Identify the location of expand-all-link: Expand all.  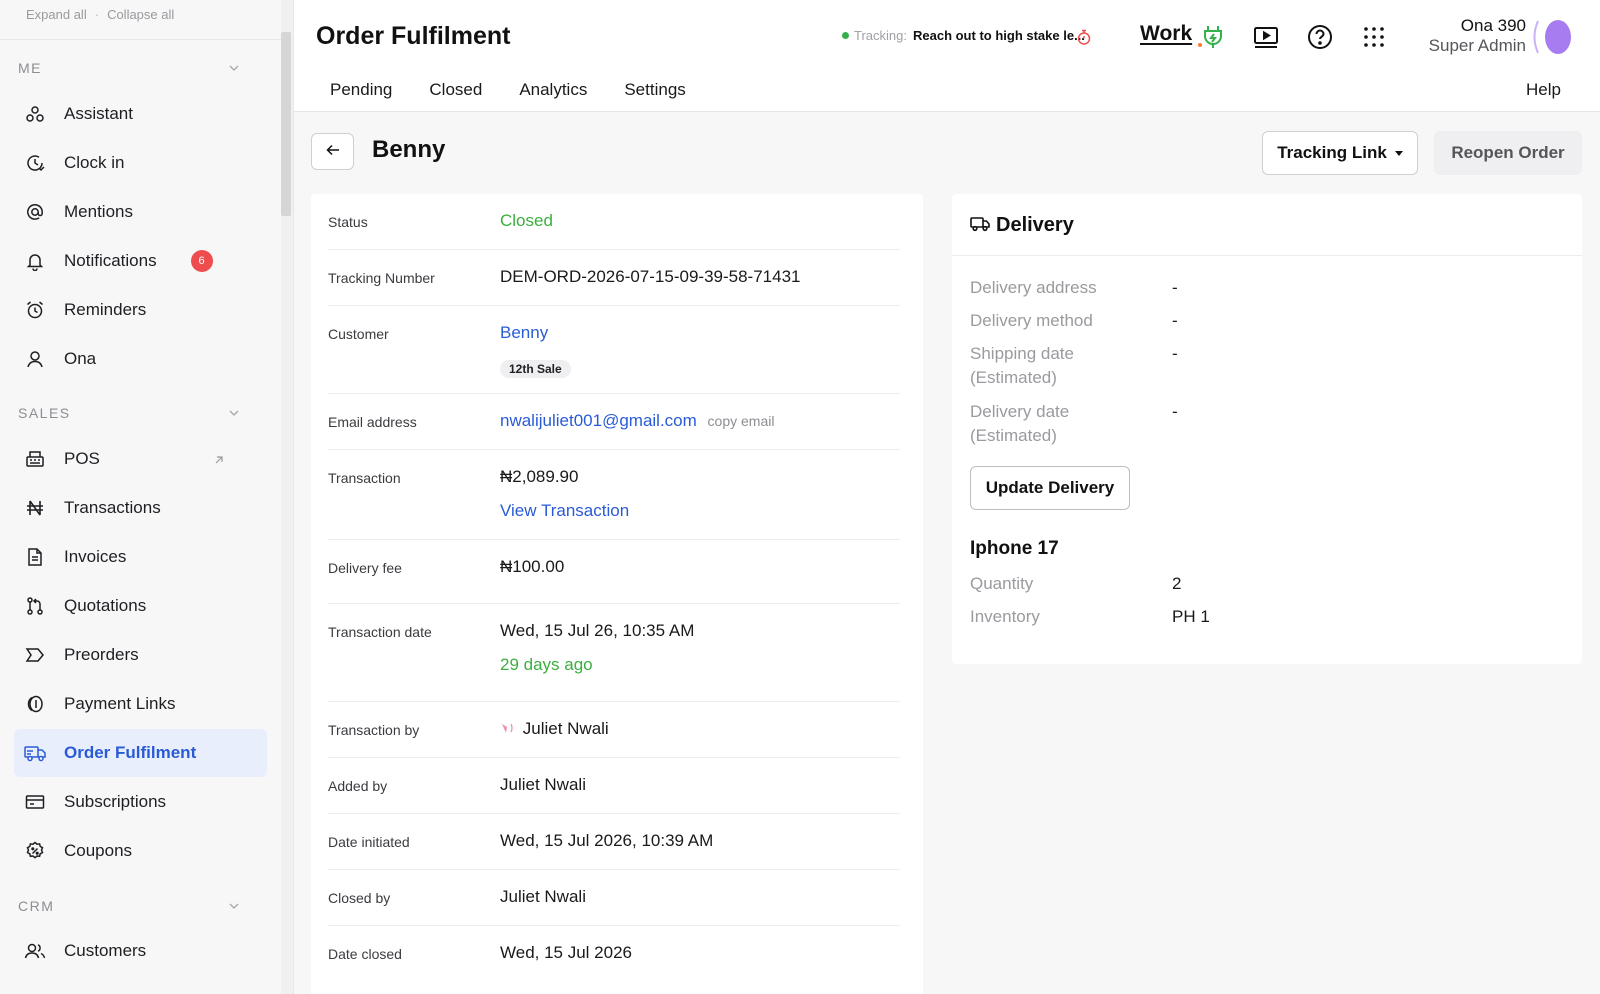
(56, 14).